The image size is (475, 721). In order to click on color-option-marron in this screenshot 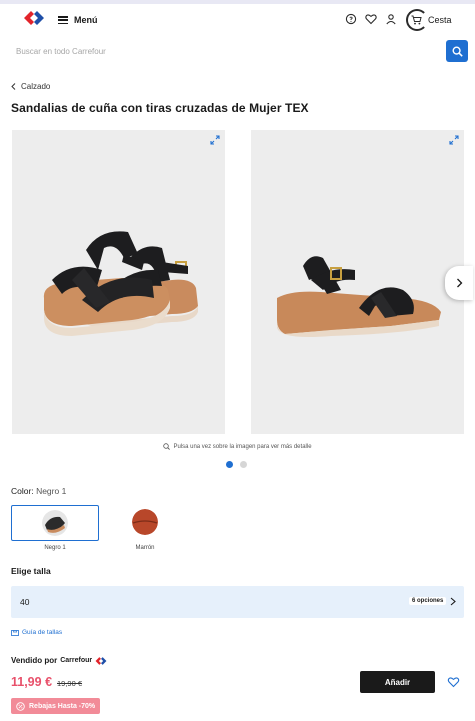, I will do `click(145, 523)`.